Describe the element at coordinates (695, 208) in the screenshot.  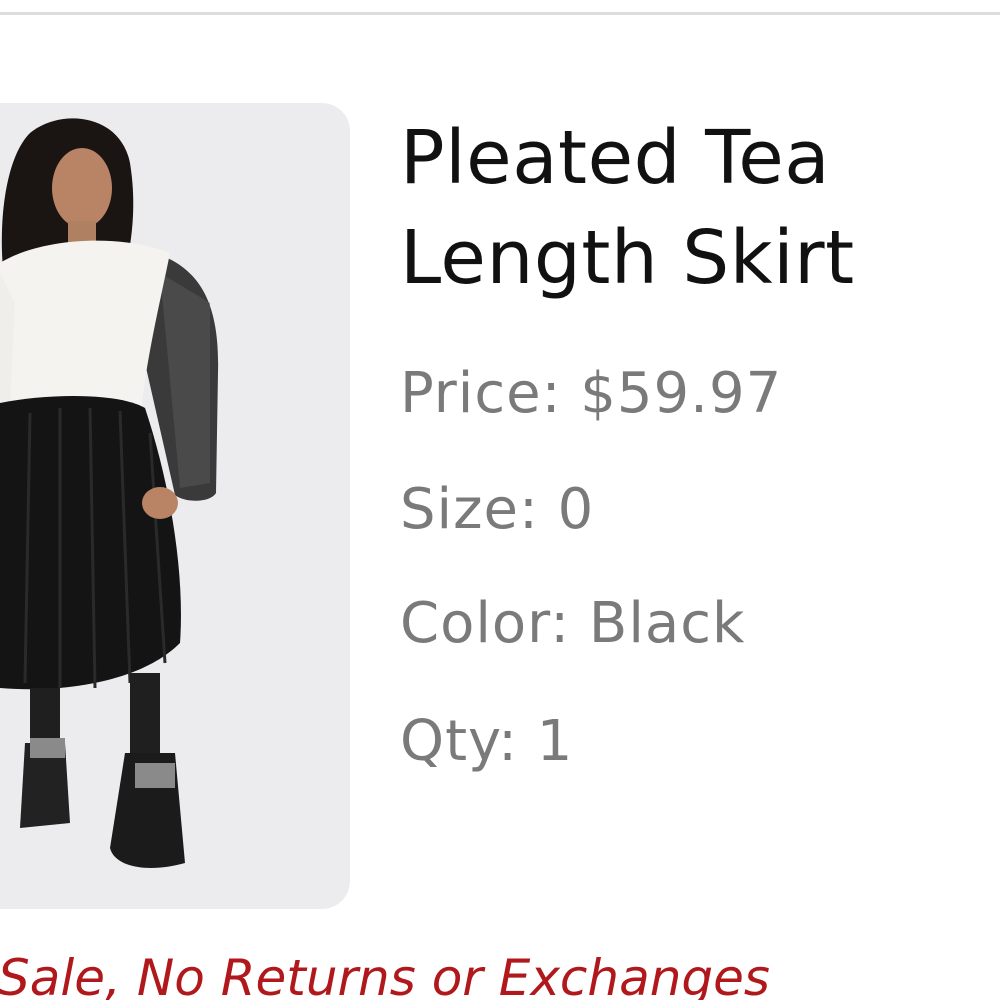
I see `product-title: Pleated Tea Length Skirt` at that location.